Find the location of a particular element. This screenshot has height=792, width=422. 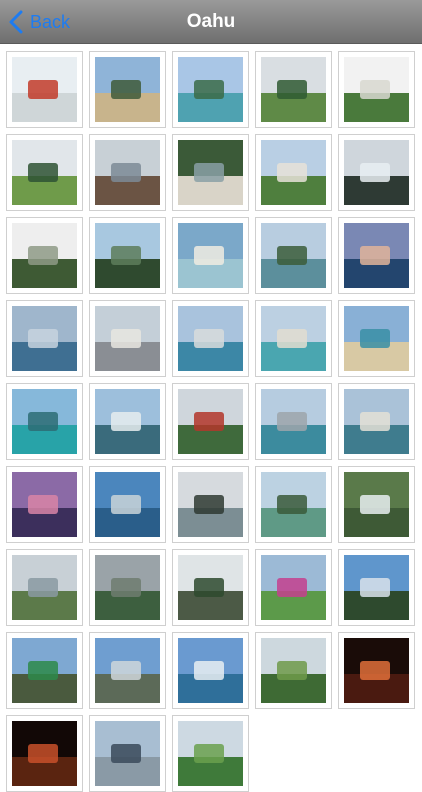

photo-cultural-dancers is located at coordinates (293, 587).